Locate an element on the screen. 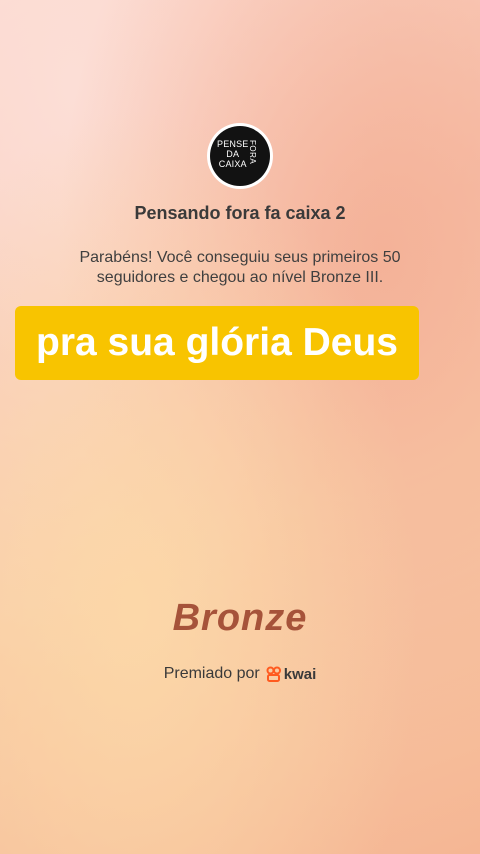 The width and height of the screenshot is (480, 854). avatar-logo: PENSE DA CAIXA FORA is located at coordinates (240, 156).